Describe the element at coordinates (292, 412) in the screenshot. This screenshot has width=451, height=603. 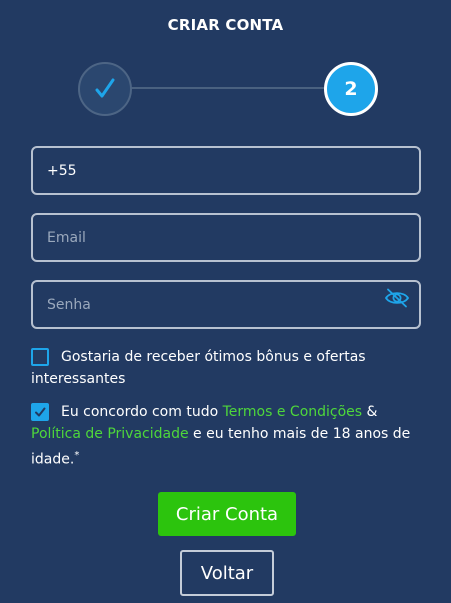
I see `terms-link: Termos e Condições` at that location.